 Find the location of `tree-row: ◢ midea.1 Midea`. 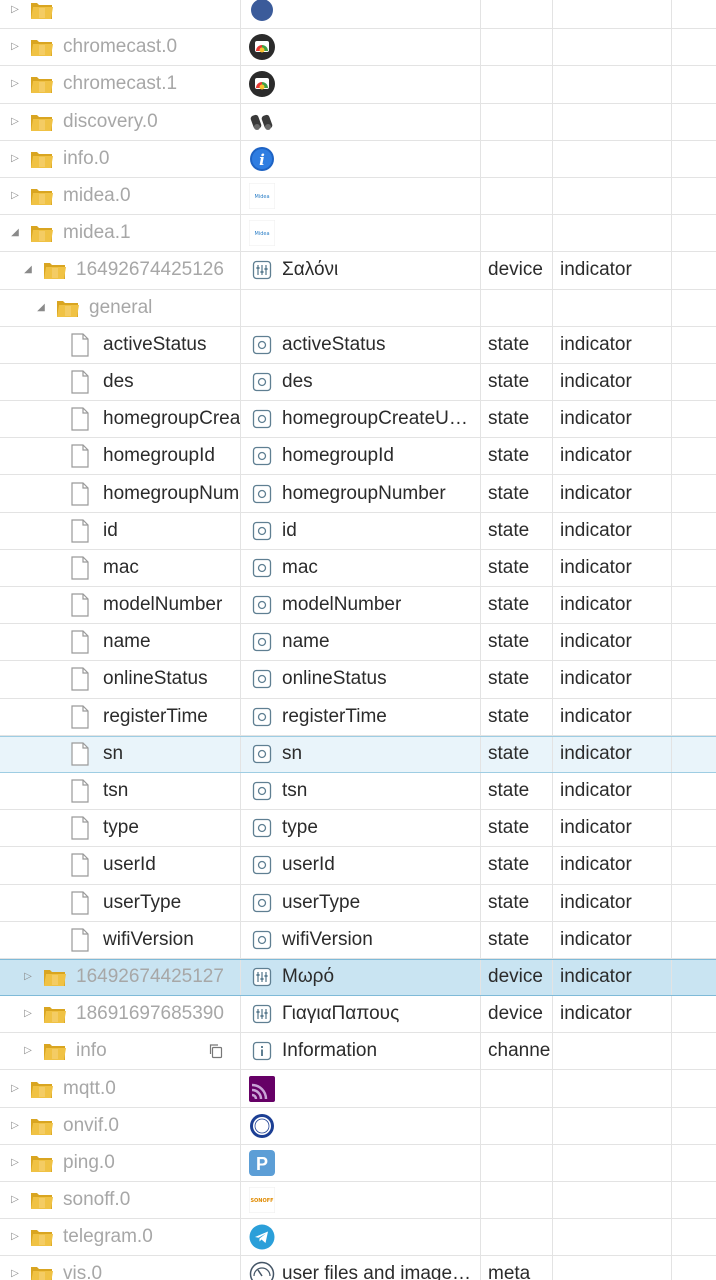

tree-row: ◢ midea.1 Midea is located at coordinates (358, 234).